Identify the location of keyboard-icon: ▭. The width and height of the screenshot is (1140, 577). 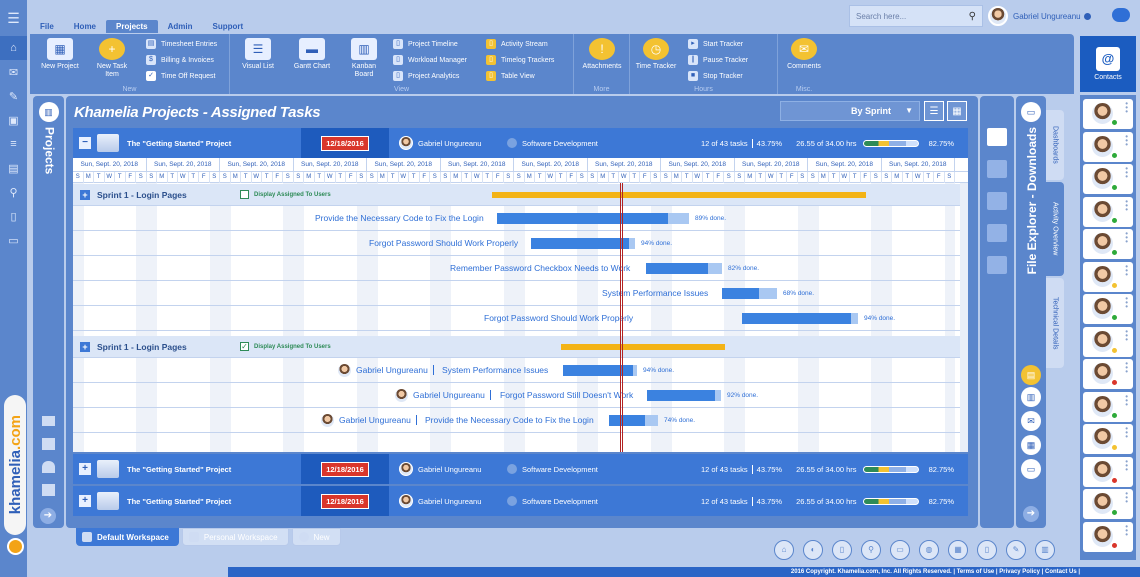
(900, 550).